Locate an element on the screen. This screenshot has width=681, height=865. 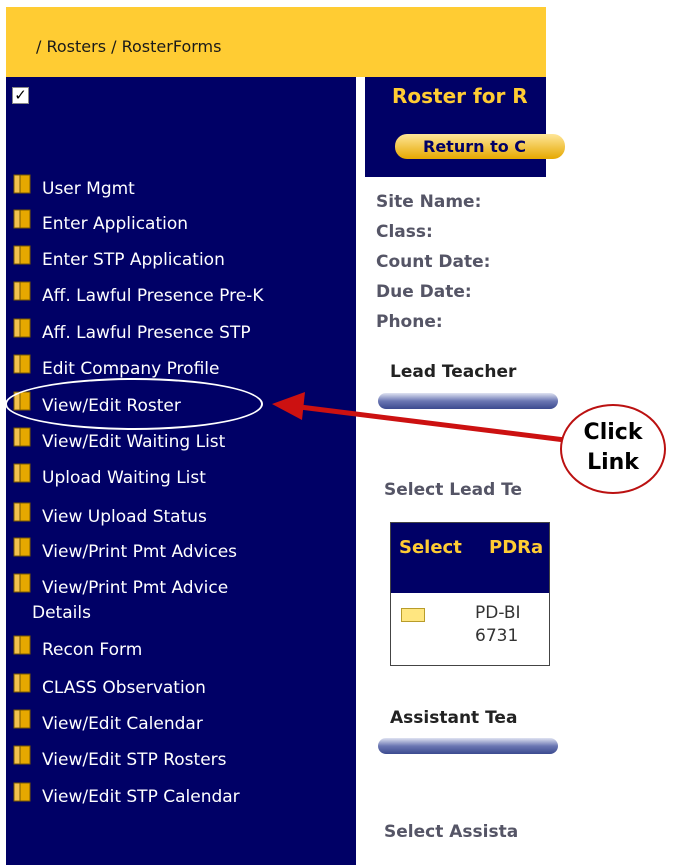
lead-teacher-bar is located at coordinates (468, 401).